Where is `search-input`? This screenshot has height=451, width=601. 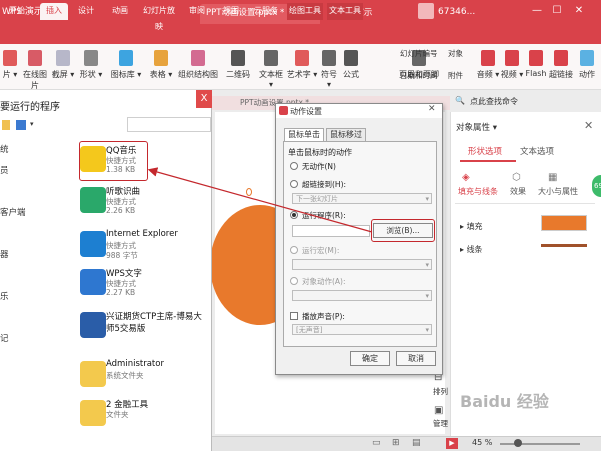 search-input is located at coordinates (169, 124).